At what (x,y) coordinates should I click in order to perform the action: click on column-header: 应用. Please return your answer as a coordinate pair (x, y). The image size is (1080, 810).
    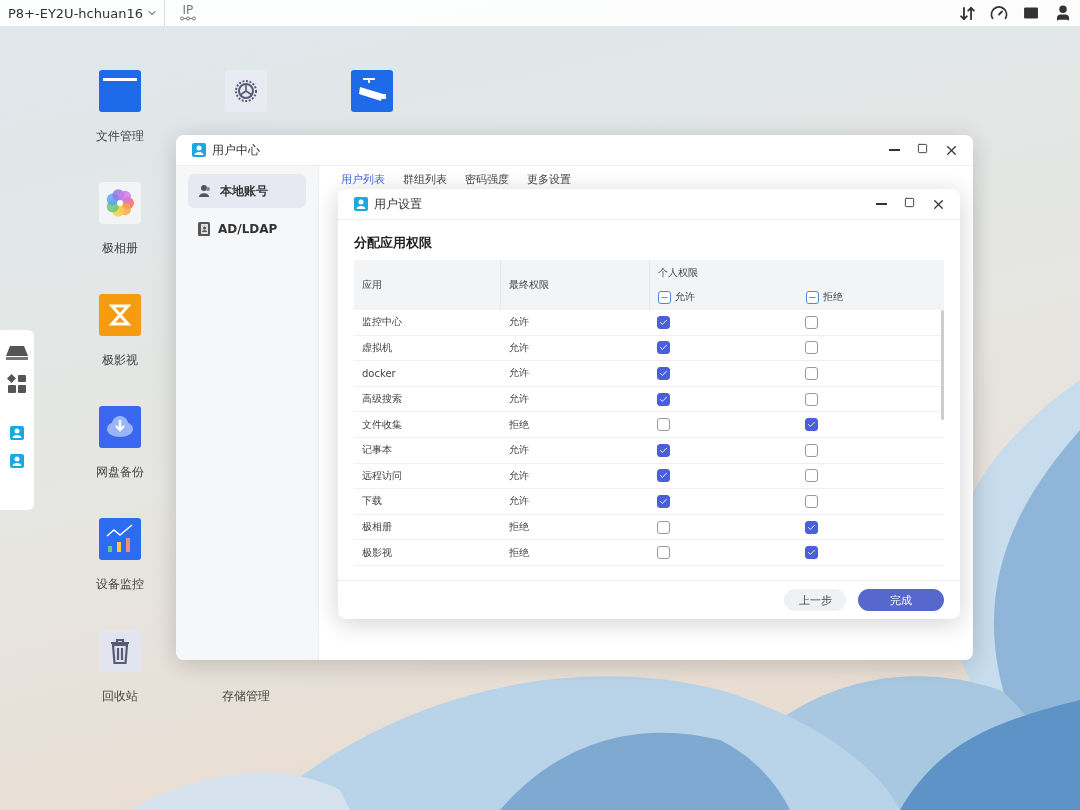
    Looking at the image, I should click on (372, 285).